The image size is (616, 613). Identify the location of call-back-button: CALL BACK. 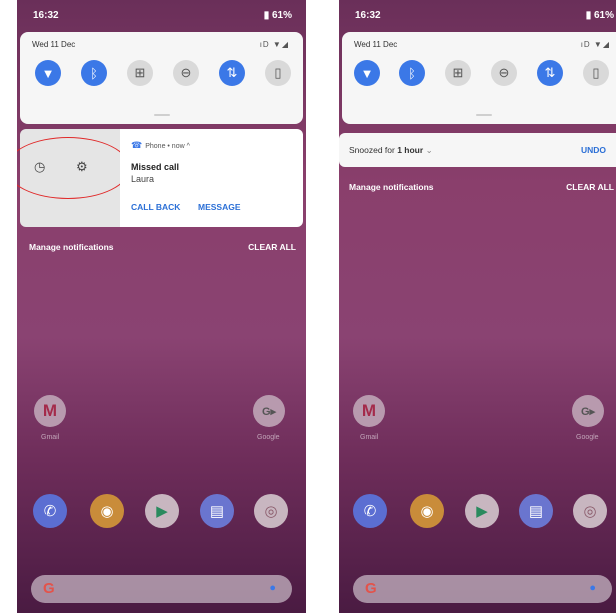
(155, 207).